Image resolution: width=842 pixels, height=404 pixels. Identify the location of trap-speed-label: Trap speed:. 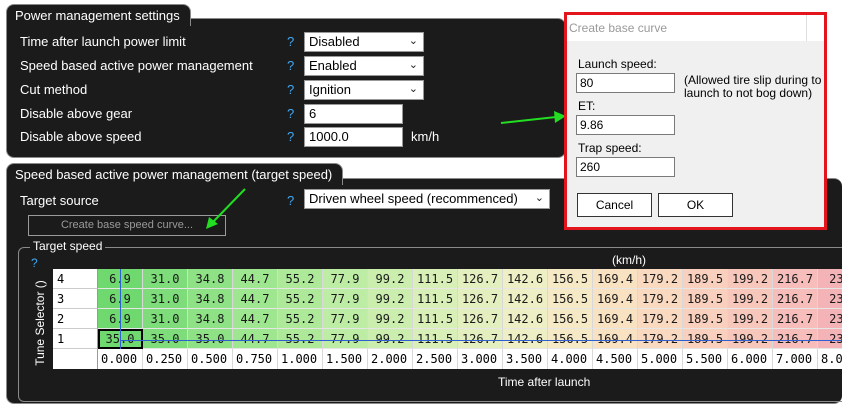
(610, 148).